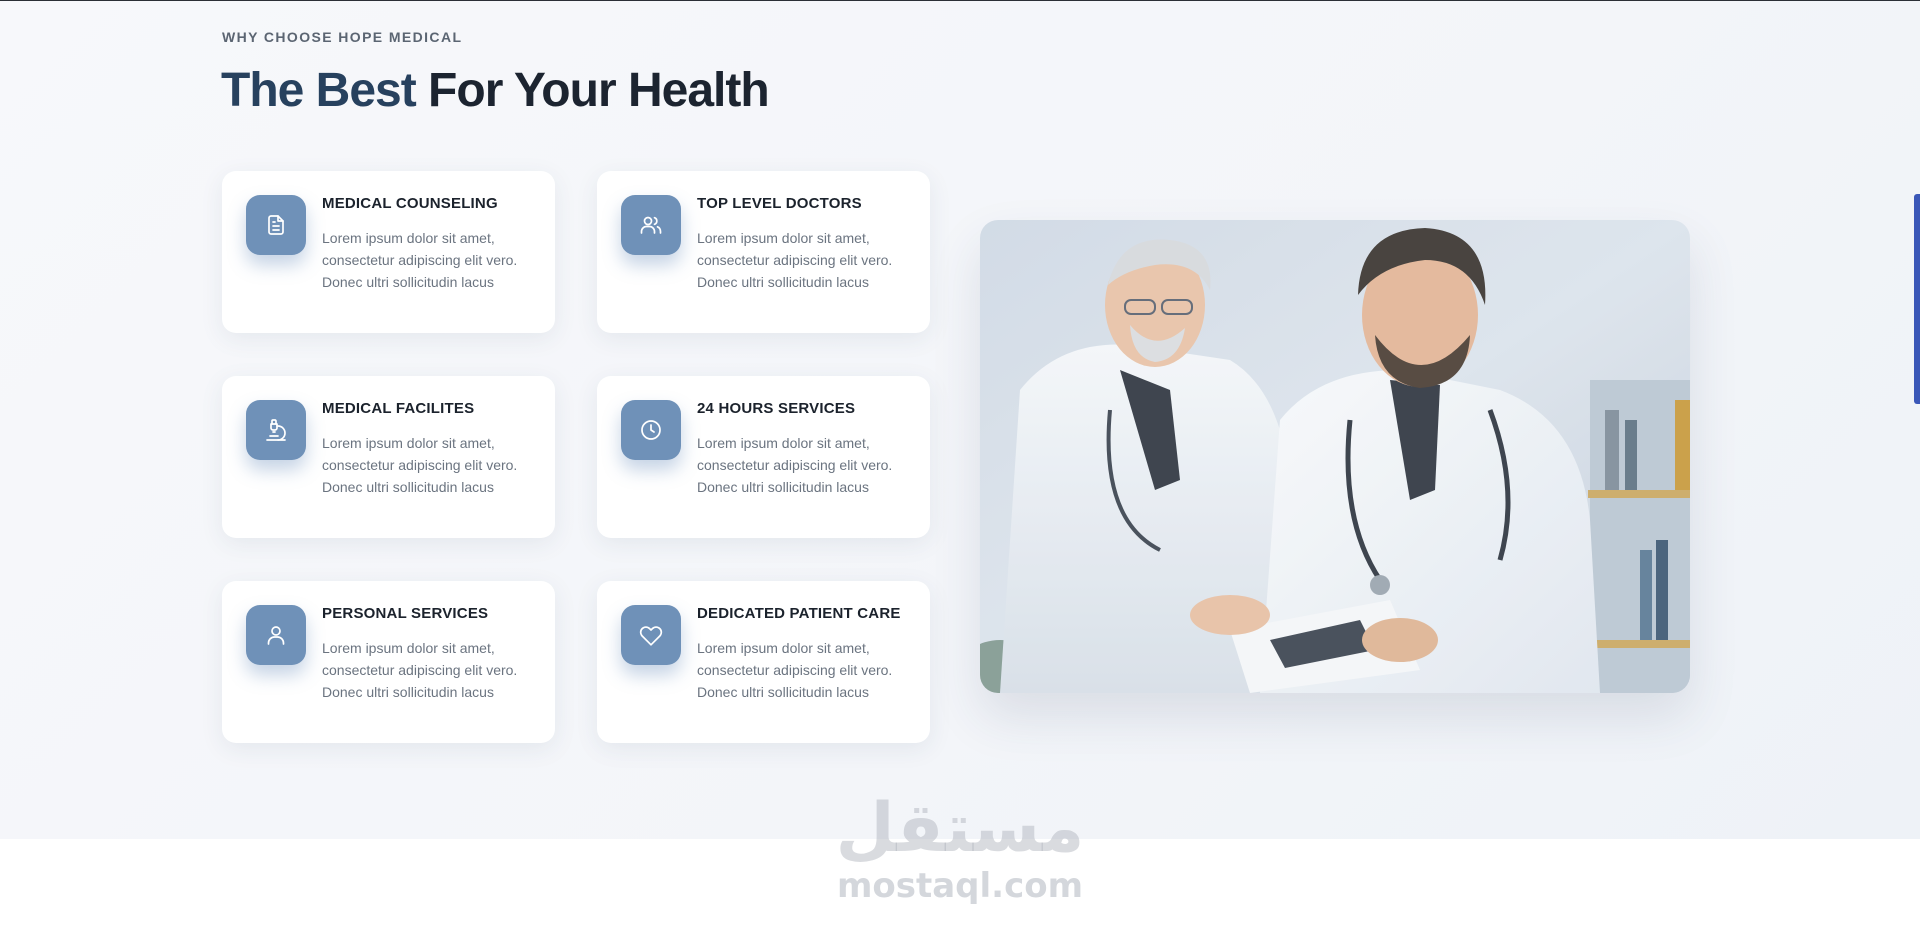 This screenshot has height=927, width=1920. What do you see at coordinates (405, 613) in the screenshot?
I see `feature-title: PERSONAL SERVICES` at bounding box center [405, 613].